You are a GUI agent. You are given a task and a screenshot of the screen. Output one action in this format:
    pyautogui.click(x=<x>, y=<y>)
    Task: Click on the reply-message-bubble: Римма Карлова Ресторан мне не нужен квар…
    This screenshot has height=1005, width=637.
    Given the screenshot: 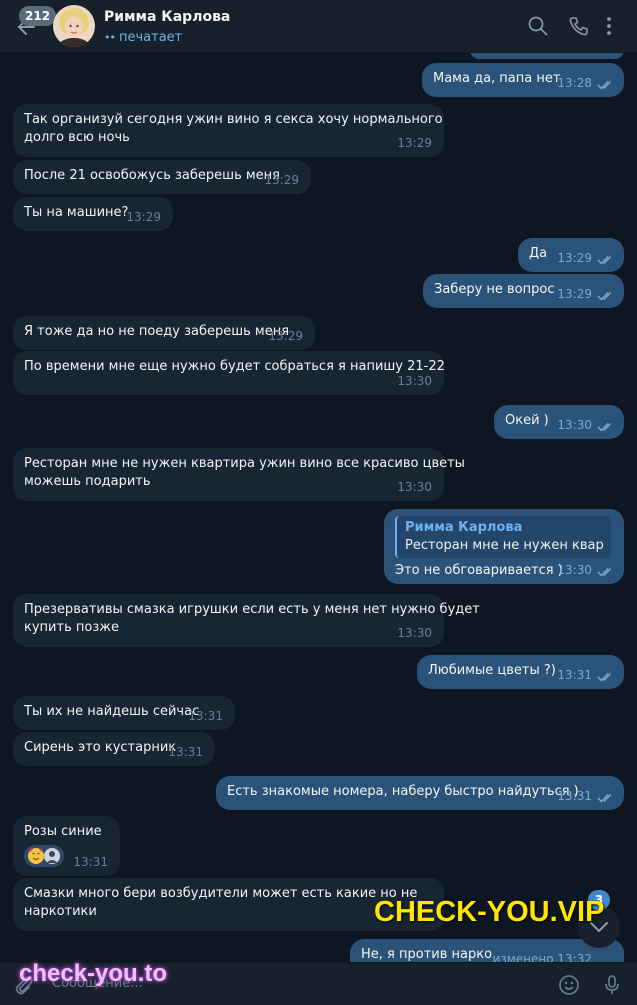 What is the action you would take?
    pyautogui.click(x=504, y=546)
    